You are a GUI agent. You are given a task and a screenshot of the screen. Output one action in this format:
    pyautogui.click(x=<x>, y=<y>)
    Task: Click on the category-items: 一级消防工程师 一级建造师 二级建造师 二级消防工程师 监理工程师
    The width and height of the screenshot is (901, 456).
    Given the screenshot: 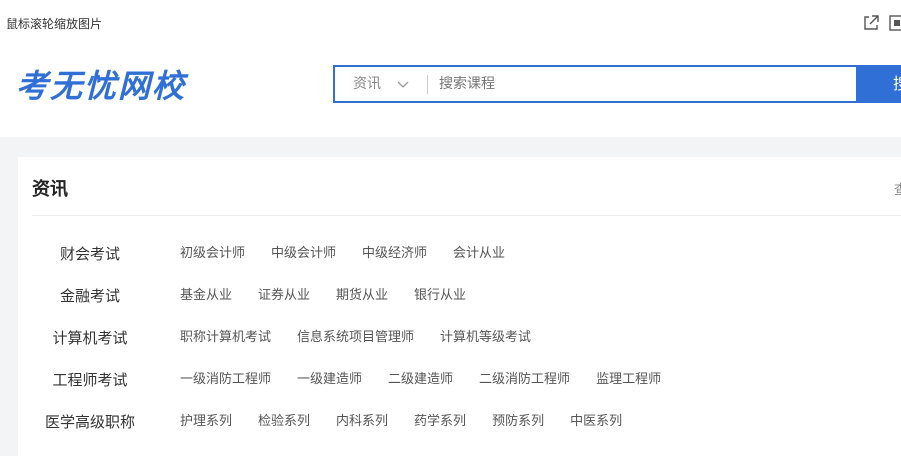 What is the action you would take?
    pyautogui.click(x=433, y=380)
    